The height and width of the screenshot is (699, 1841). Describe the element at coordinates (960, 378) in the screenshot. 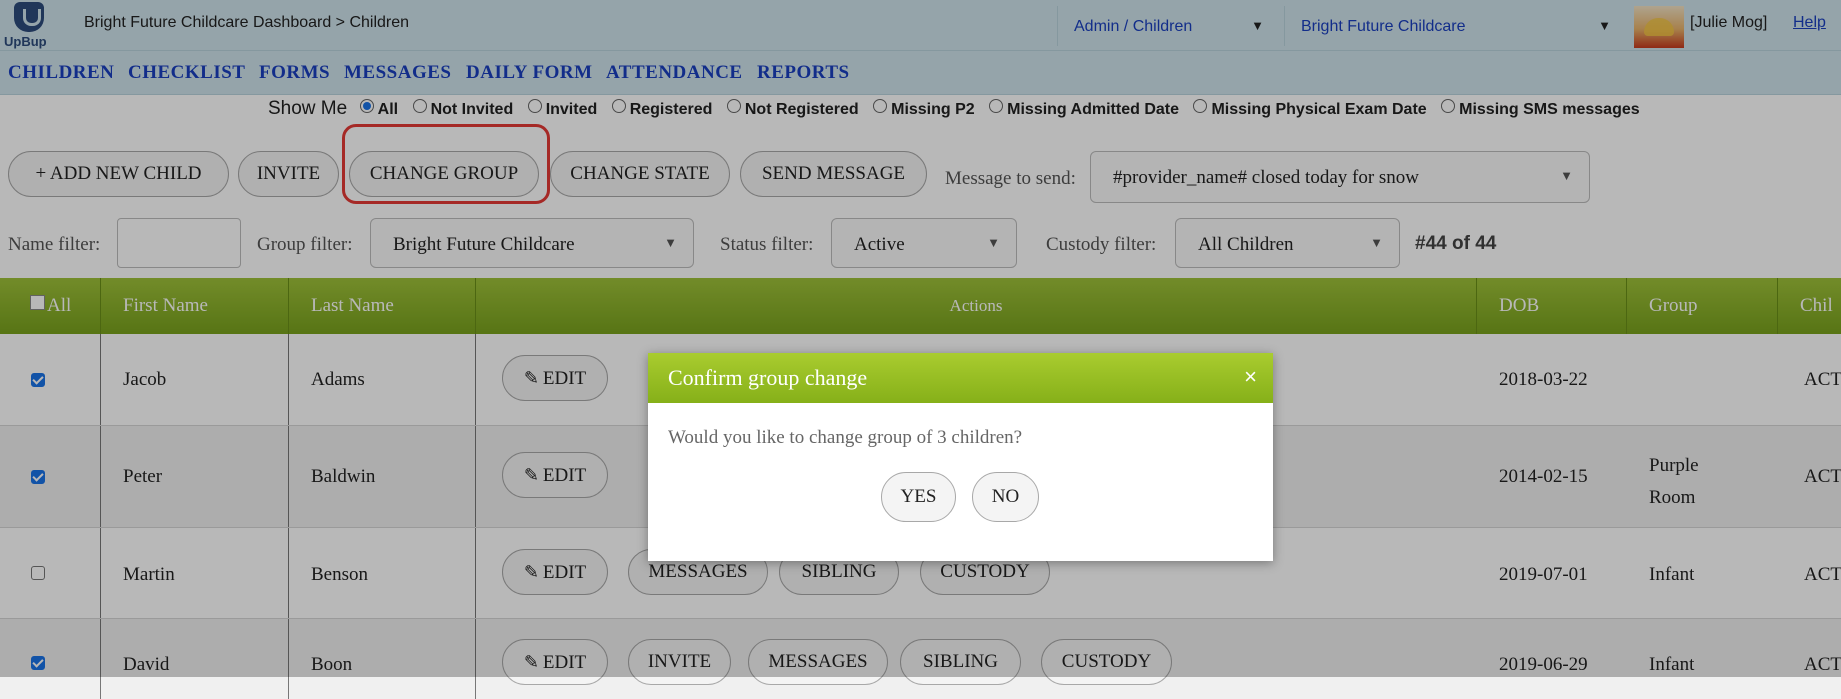

I see `dialog-header: Confirm group change ×` at that location.